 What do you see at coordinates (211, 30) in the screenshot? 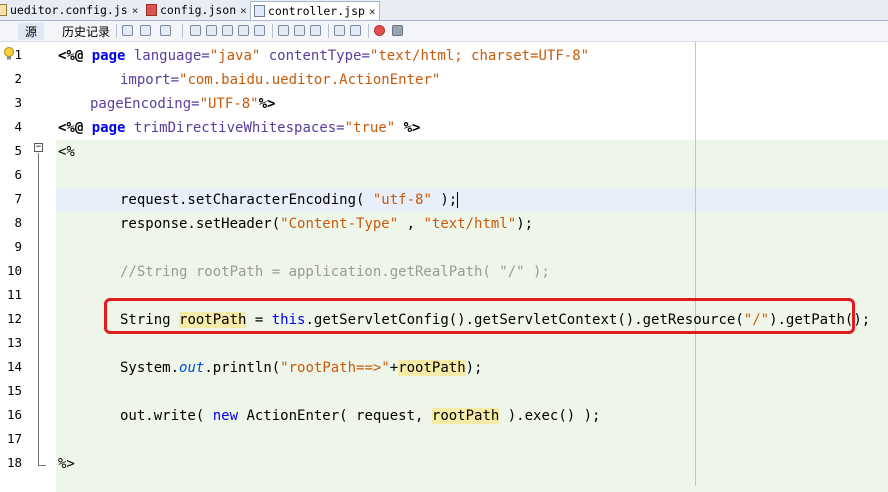
I see `find-previous-icon` at bounding box center [211, 30].